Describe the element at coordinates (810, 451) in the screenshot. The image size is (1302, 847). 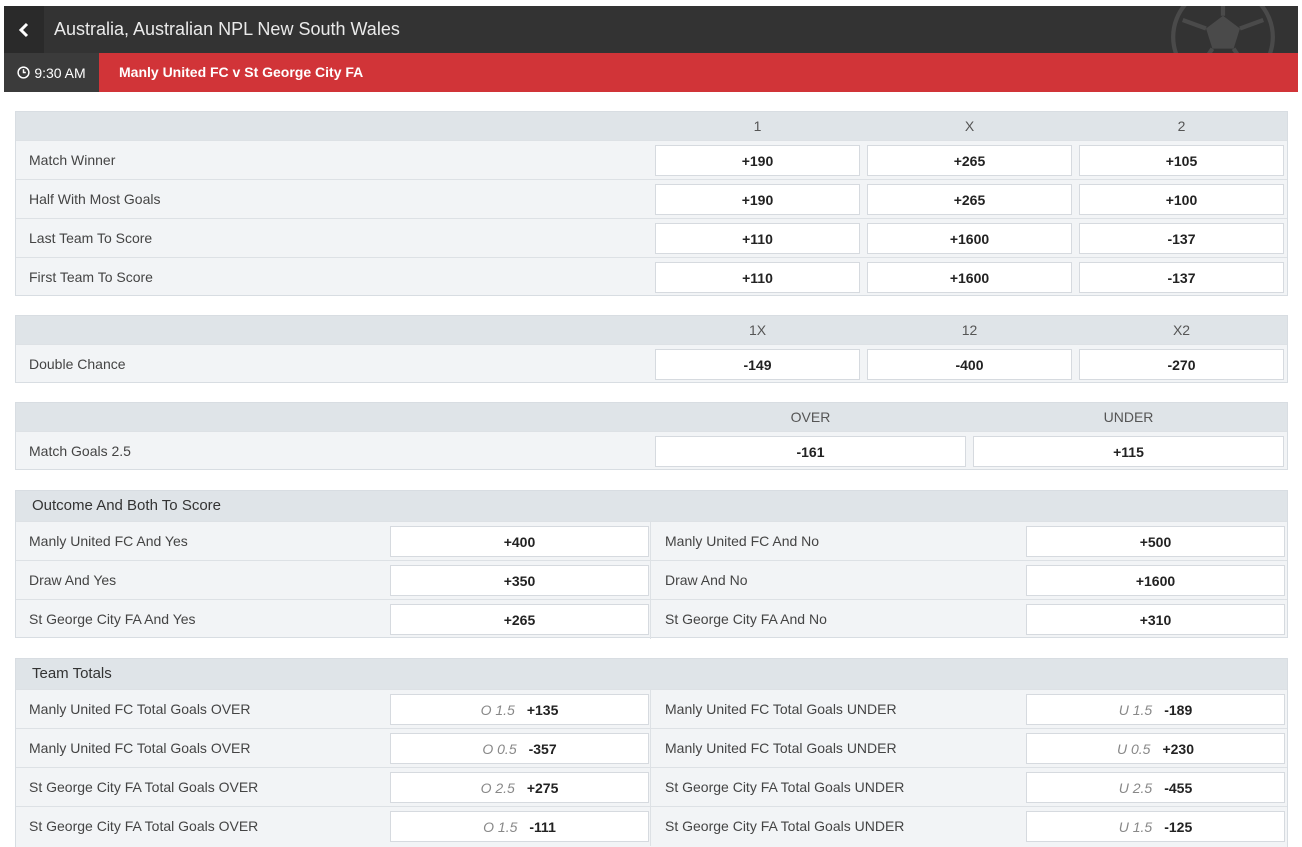
I see `odds-button: -161` at that location.